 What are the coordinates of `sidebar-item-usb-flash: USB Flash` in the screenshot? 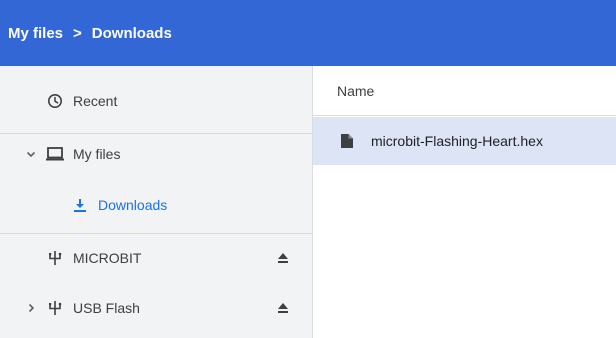 It's located at (156, 308).